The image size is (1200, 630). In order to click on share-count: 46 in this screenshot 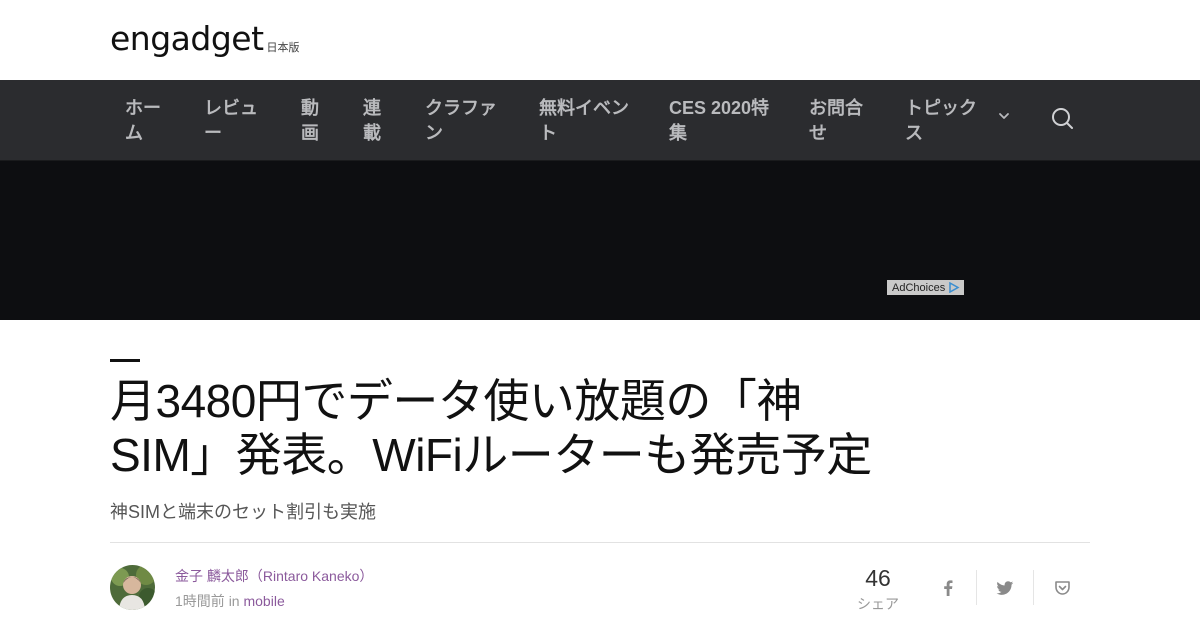, I will do `click(878, 578)`.